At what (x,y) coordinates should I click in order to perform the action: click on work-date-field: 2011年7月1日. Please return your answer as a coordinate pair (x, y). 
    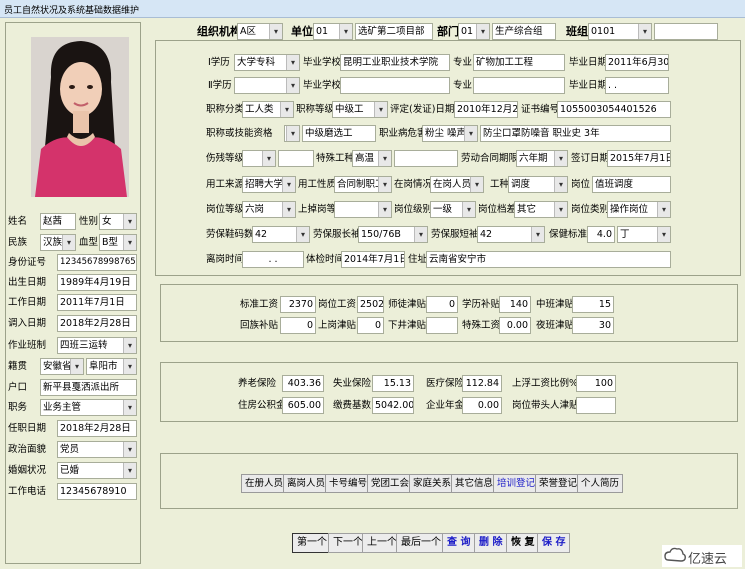
    Looking at the image, I should click on (97, 302).